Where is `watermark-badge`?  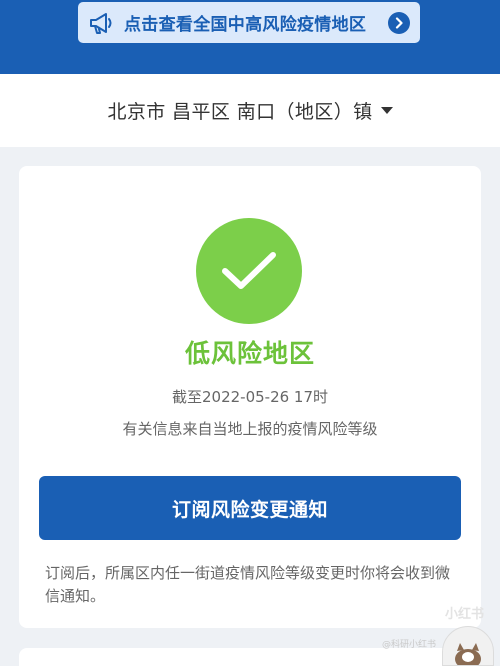
watermark-badge is located at coordinates (468, 646).